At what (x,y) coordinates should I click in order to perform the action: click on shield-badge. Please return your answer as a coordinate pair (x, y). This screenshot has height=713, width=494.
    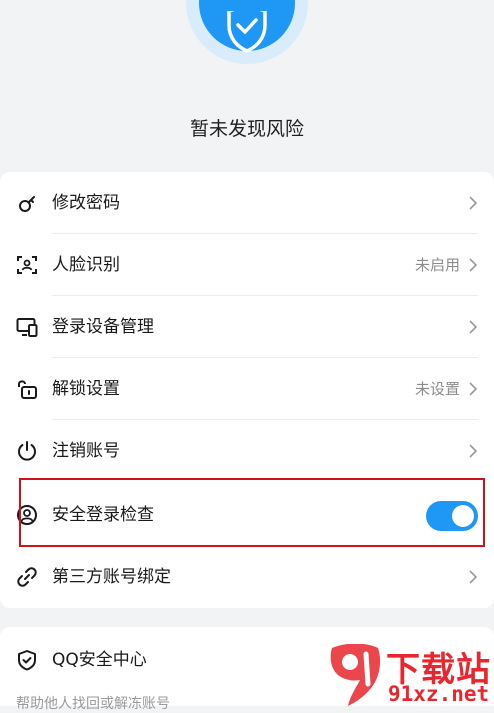
    Looking at the image, I should click on (247, 26).